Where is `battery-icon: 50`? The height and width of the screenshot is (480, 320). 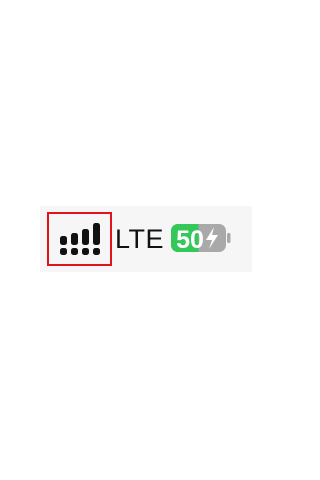 battery-icon: 50 is located at coordinates (201, 239).